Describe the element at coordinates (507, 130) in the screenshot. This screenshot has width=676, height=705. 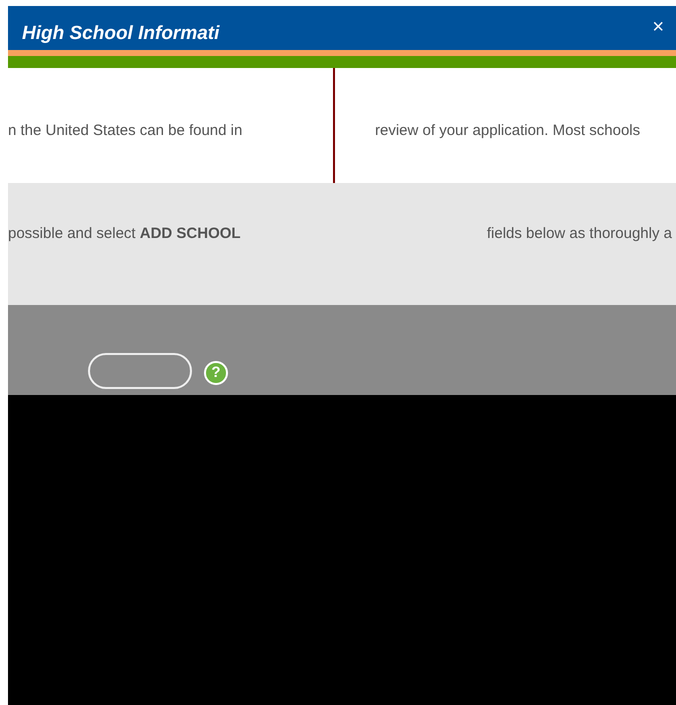
I see `paragraph-text: review of your application. Most schools` at that location.